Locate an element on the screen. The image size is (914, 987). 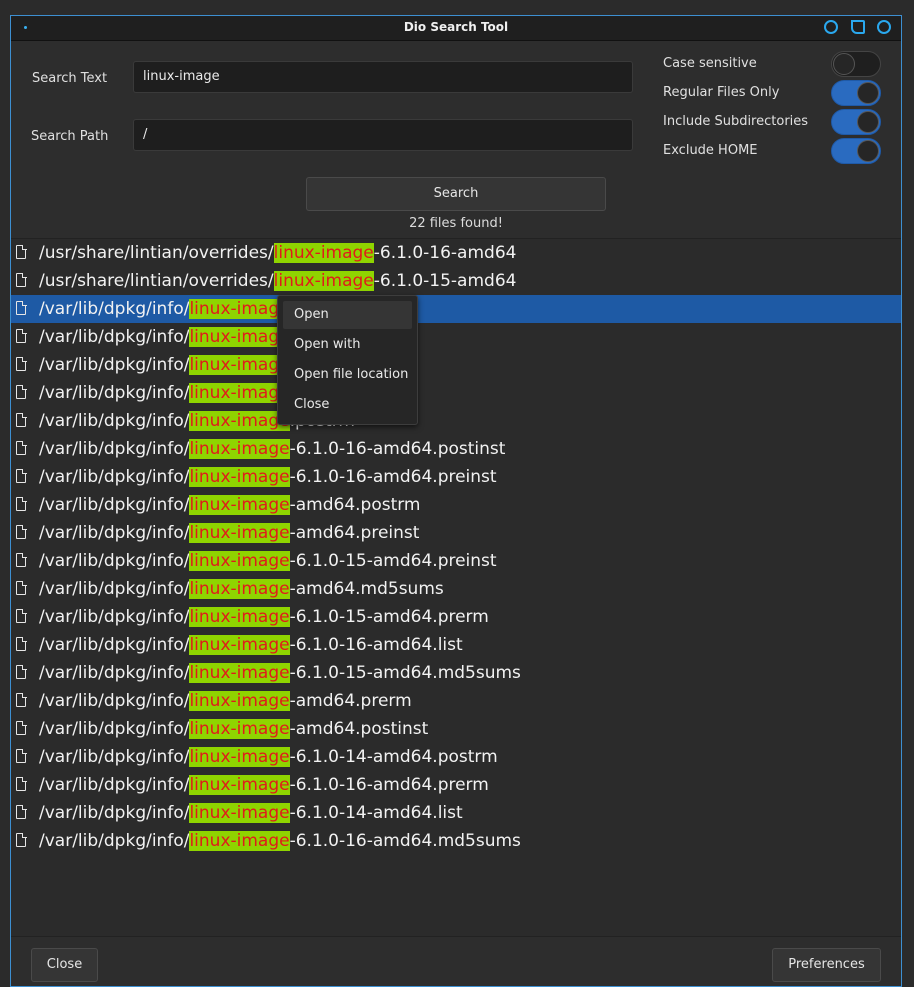
footer-bar: Close Preferences is located at coordinates (456, 961).